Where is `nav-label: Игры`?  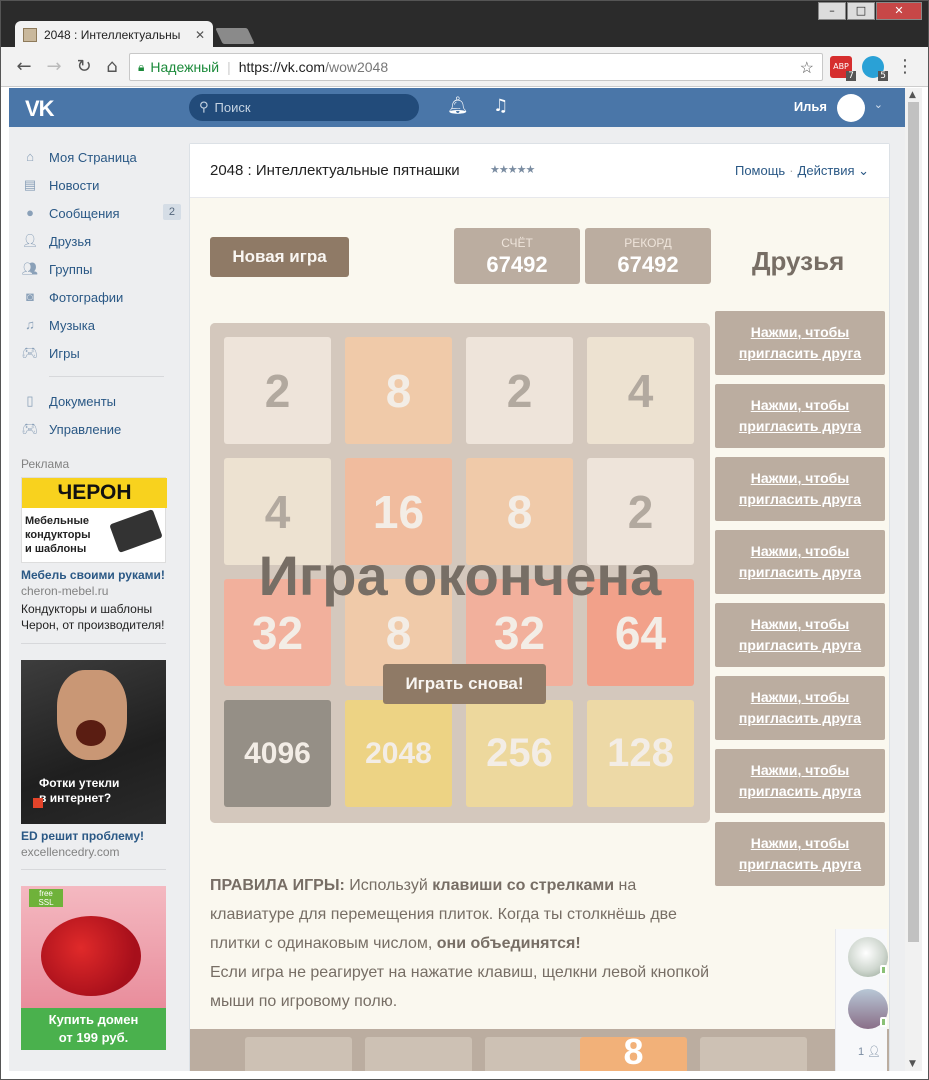 nav-label: Игры is located at coordinates (64, 353).